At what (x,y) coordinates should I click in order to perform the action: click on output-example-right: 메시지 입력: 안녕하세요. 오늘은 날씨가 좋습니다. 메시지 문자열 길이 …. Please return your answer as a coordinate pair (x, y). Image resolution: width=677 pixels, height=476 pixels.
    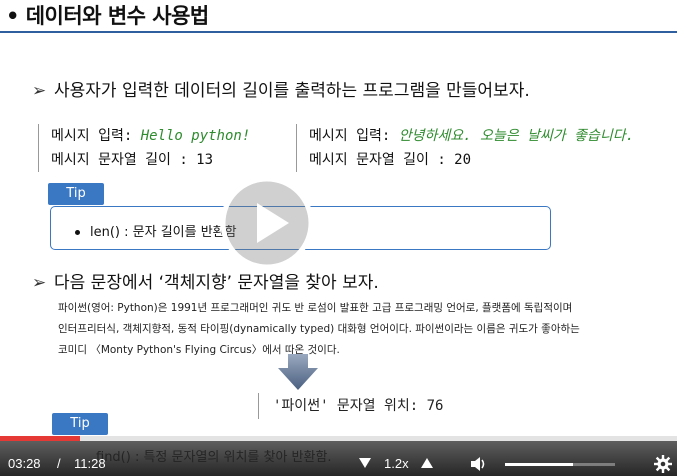
    Looking at the image, I should click on (465, 148).